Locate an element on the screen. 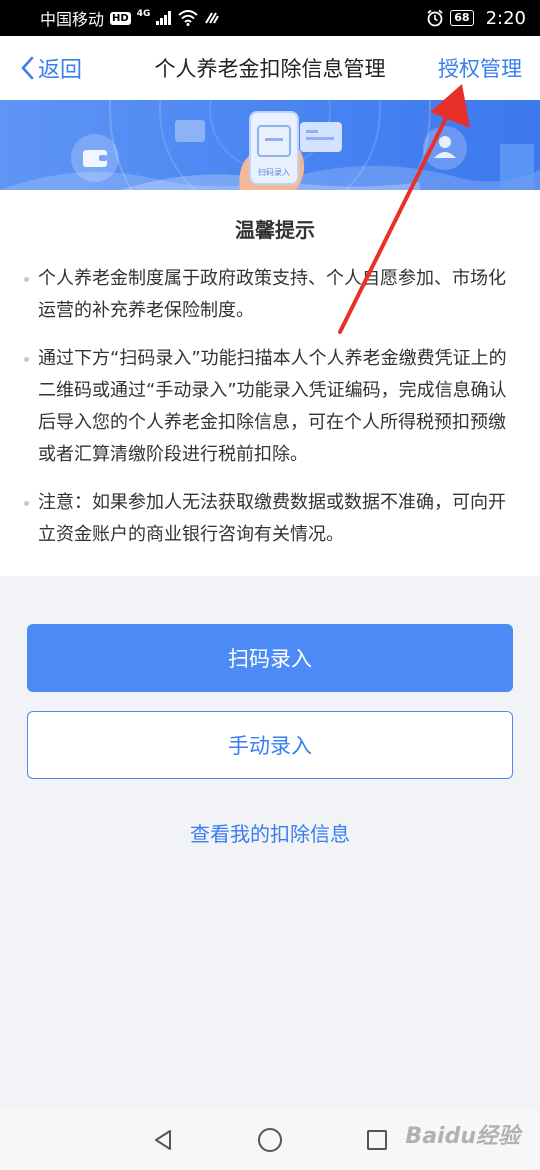  scan-entry-button: 扫码录入 is located at coordinates (270, 658).